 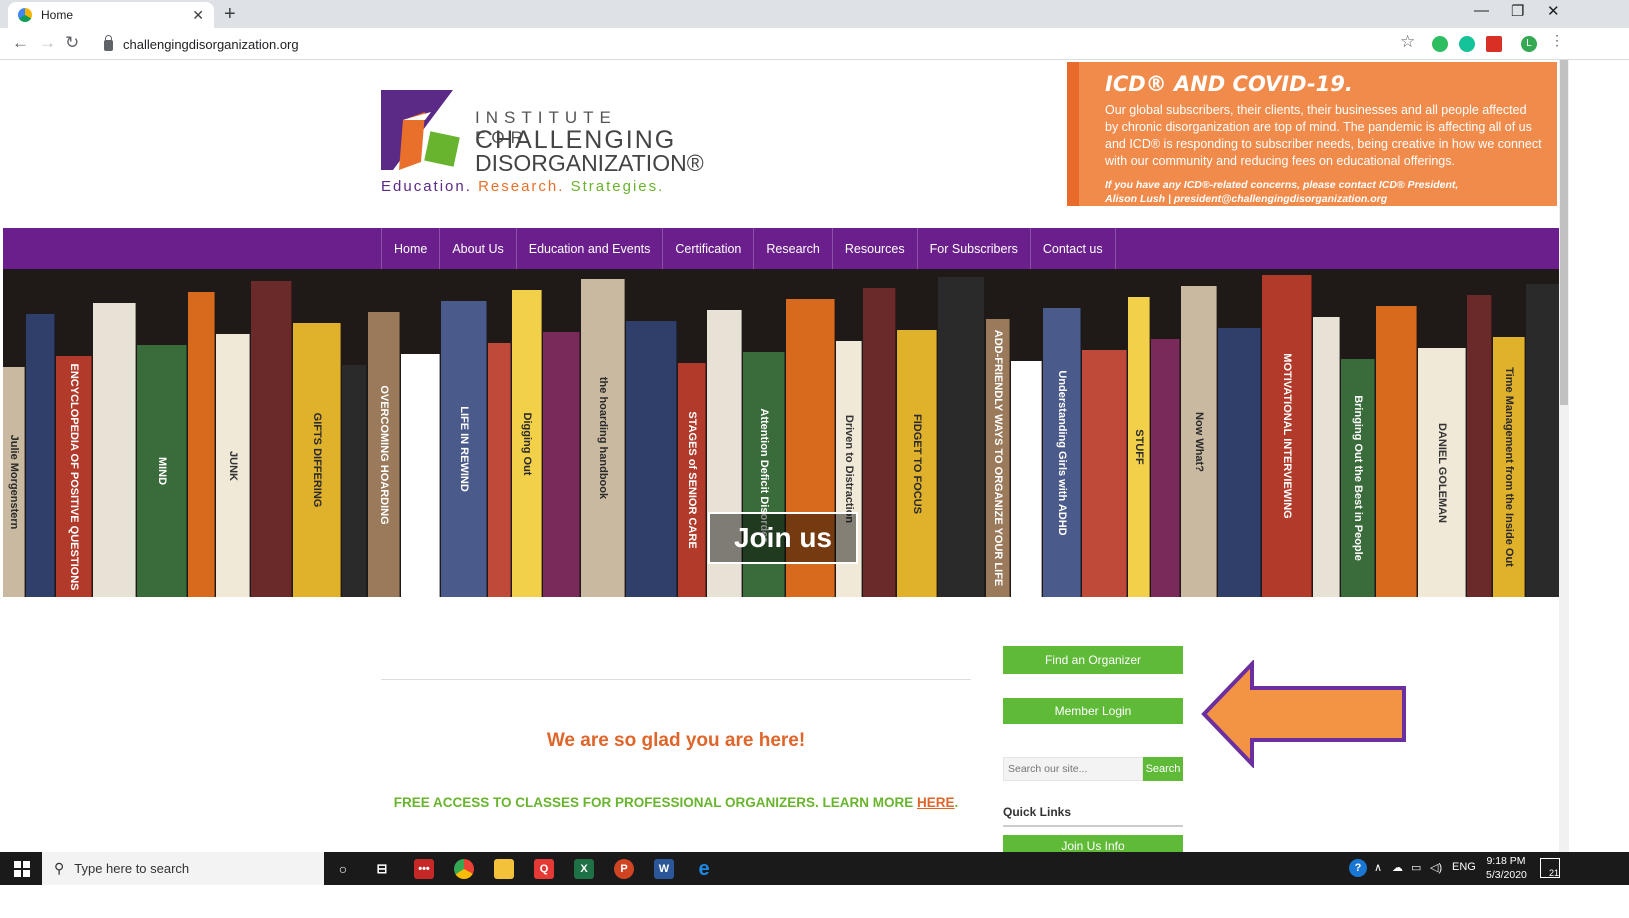 What do you see at coordinates (383, 454) in the screenshot?
I see `book-spine-title: OVERCOMING HOARDING` at bounding box center [383, 454].